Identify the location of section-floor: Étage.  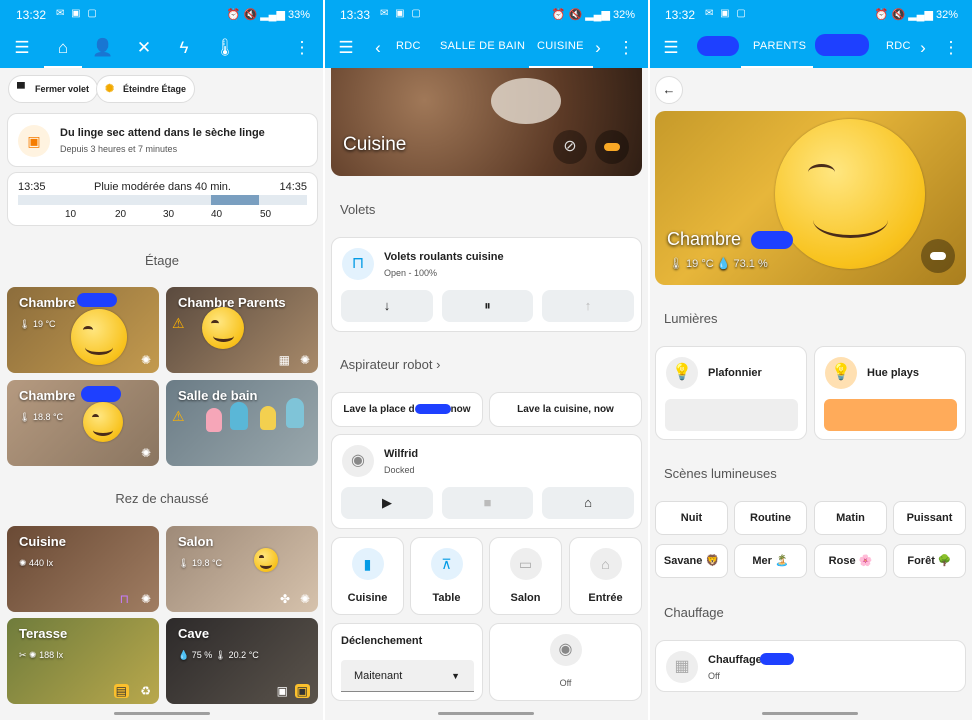
(162, 260).